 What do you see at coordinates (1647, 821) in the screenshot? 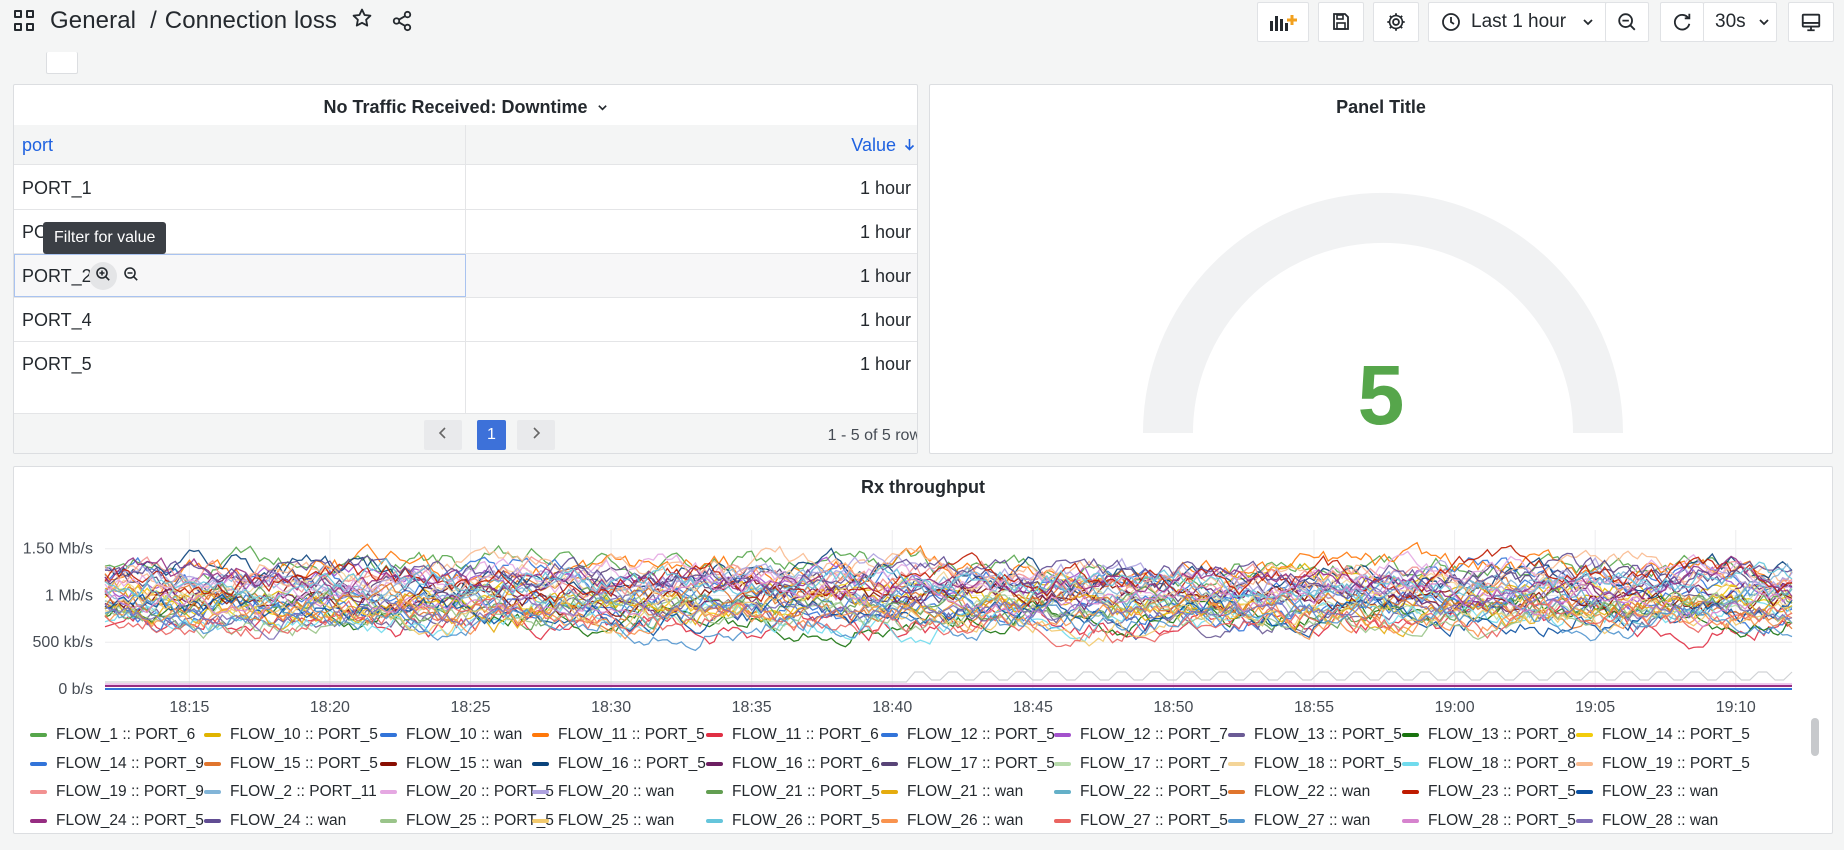
I see `legend-item: FLOW_28 :: wan` at bounding box center [1647, 821].